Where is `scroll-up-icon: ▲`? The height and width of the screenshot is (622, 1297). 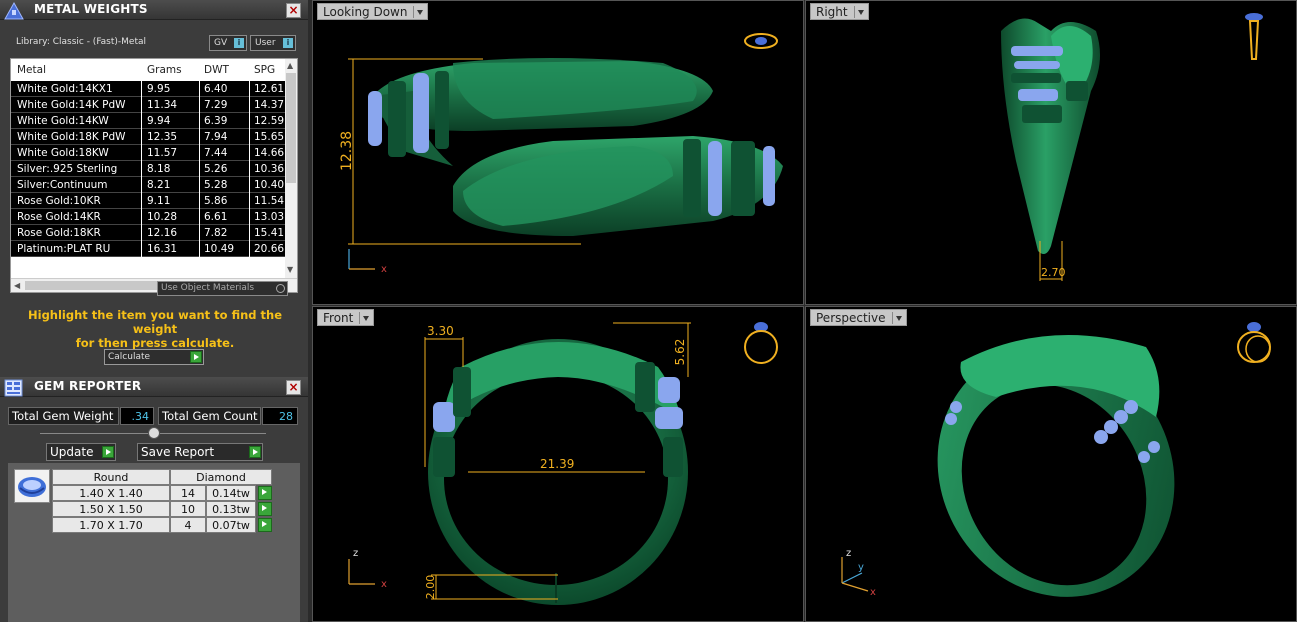
scroll-up-icon: ▲ is located at coordinates (290, 65).